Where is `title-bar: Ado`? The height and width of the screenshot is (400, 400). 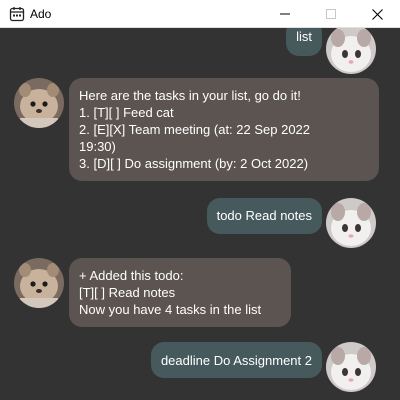
title-bar: Ado is located at coordinates (200, 14).